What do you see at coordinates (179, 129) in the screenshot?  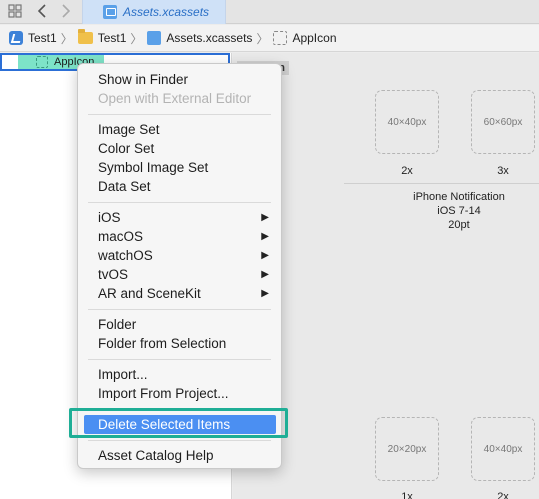 I see `menu-item-image-set: Image Set` at bounding box center [179, 129].